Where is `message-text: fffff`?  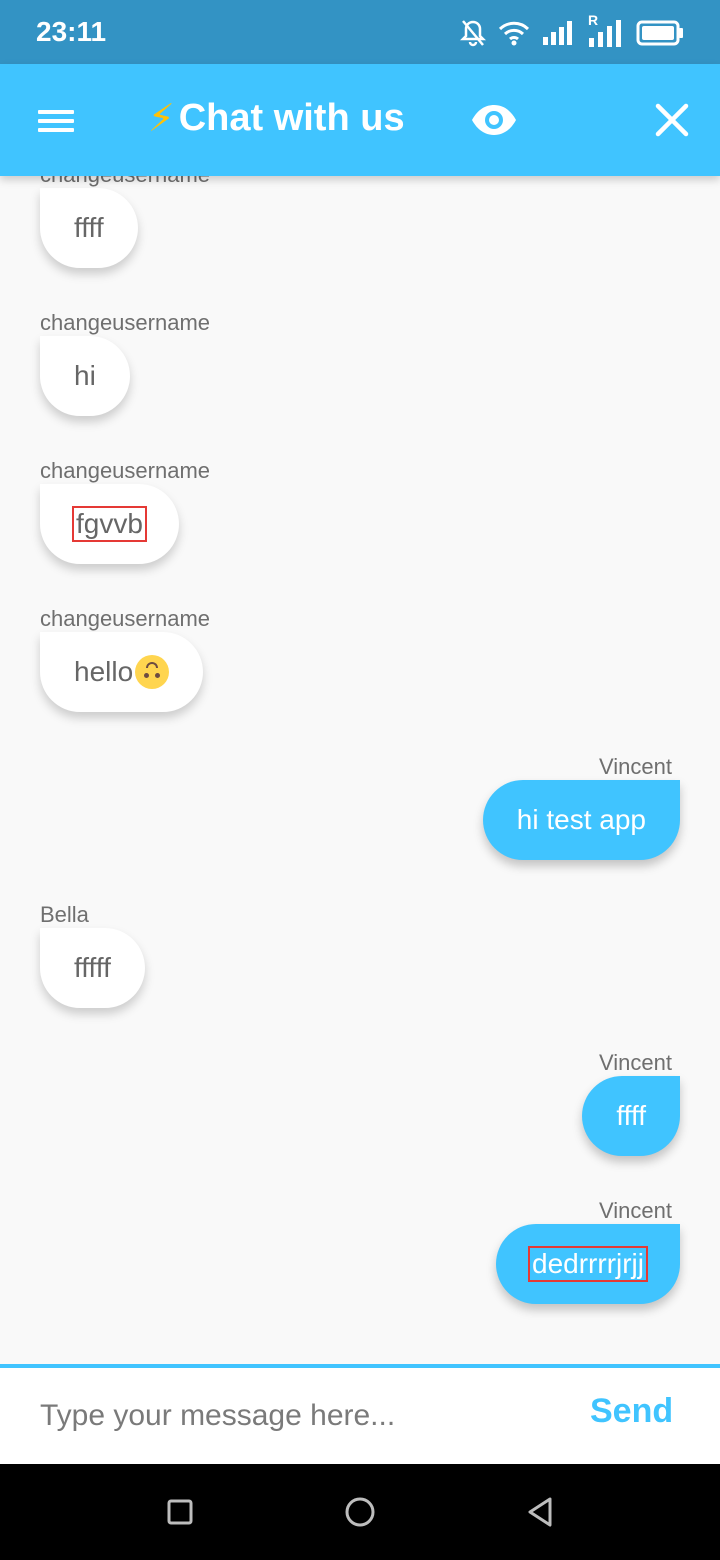 message-text: fffff is located at coordinates (92, 967).